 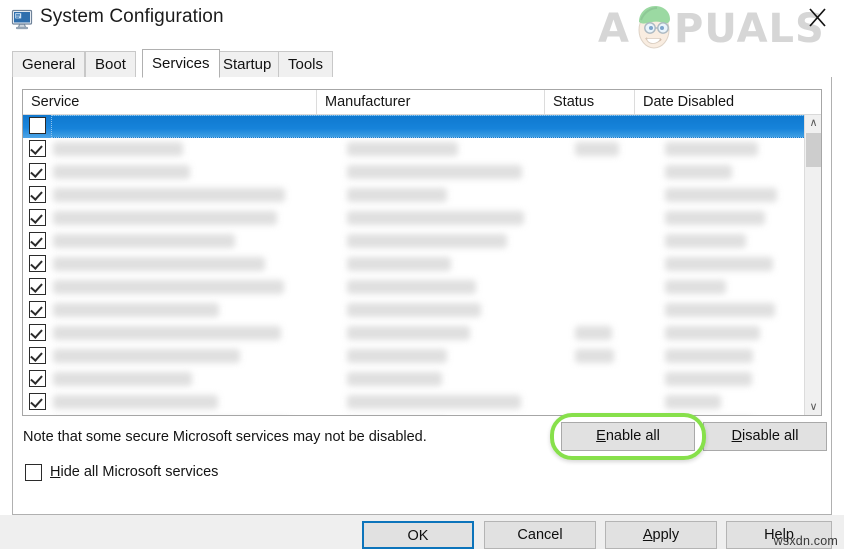 What do you see at coordinates (431, 102) in the screenshot?
I see `column-header-manufacturer: Manufacturer` at bounding box center [431, 102].